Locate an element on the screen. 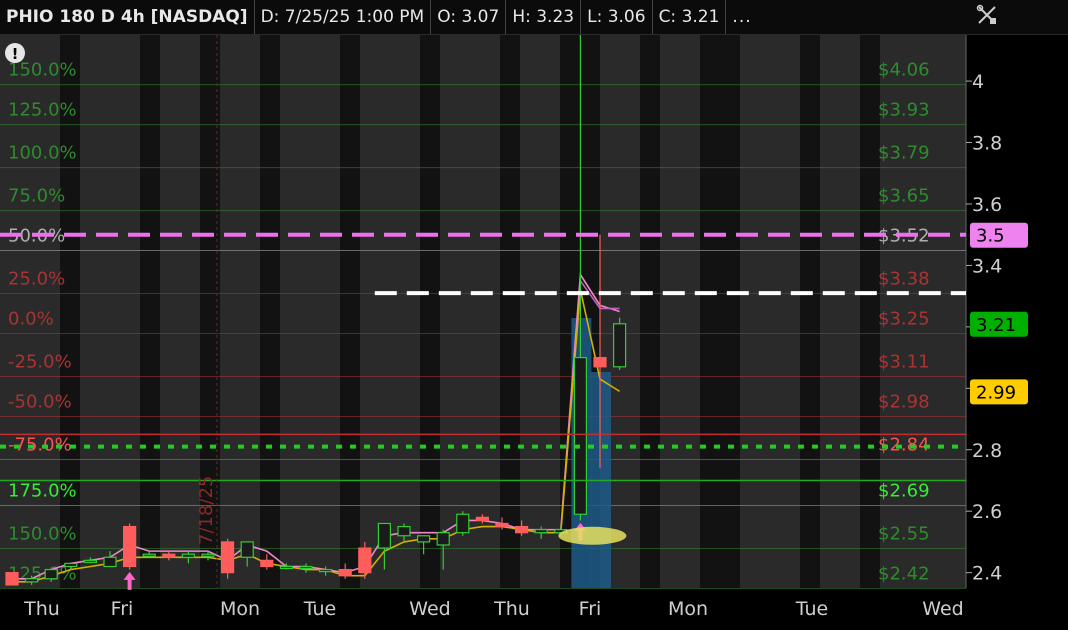 Image resolution: width=1068 pixels, height=630 pixels. price-marker-label: 2.99 is located at coordinates (996, 392).